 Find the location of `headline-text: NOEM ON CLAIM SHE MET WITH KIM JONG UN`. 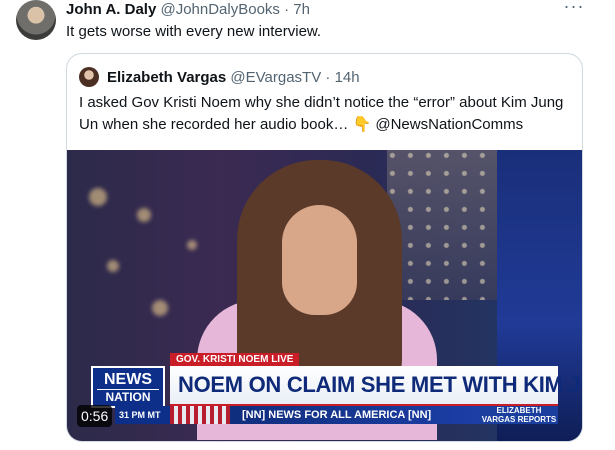

headline-text: NOEM ON CLAIM SHE MET WITH KIM JONG UN is located at coordinates (380, 384).